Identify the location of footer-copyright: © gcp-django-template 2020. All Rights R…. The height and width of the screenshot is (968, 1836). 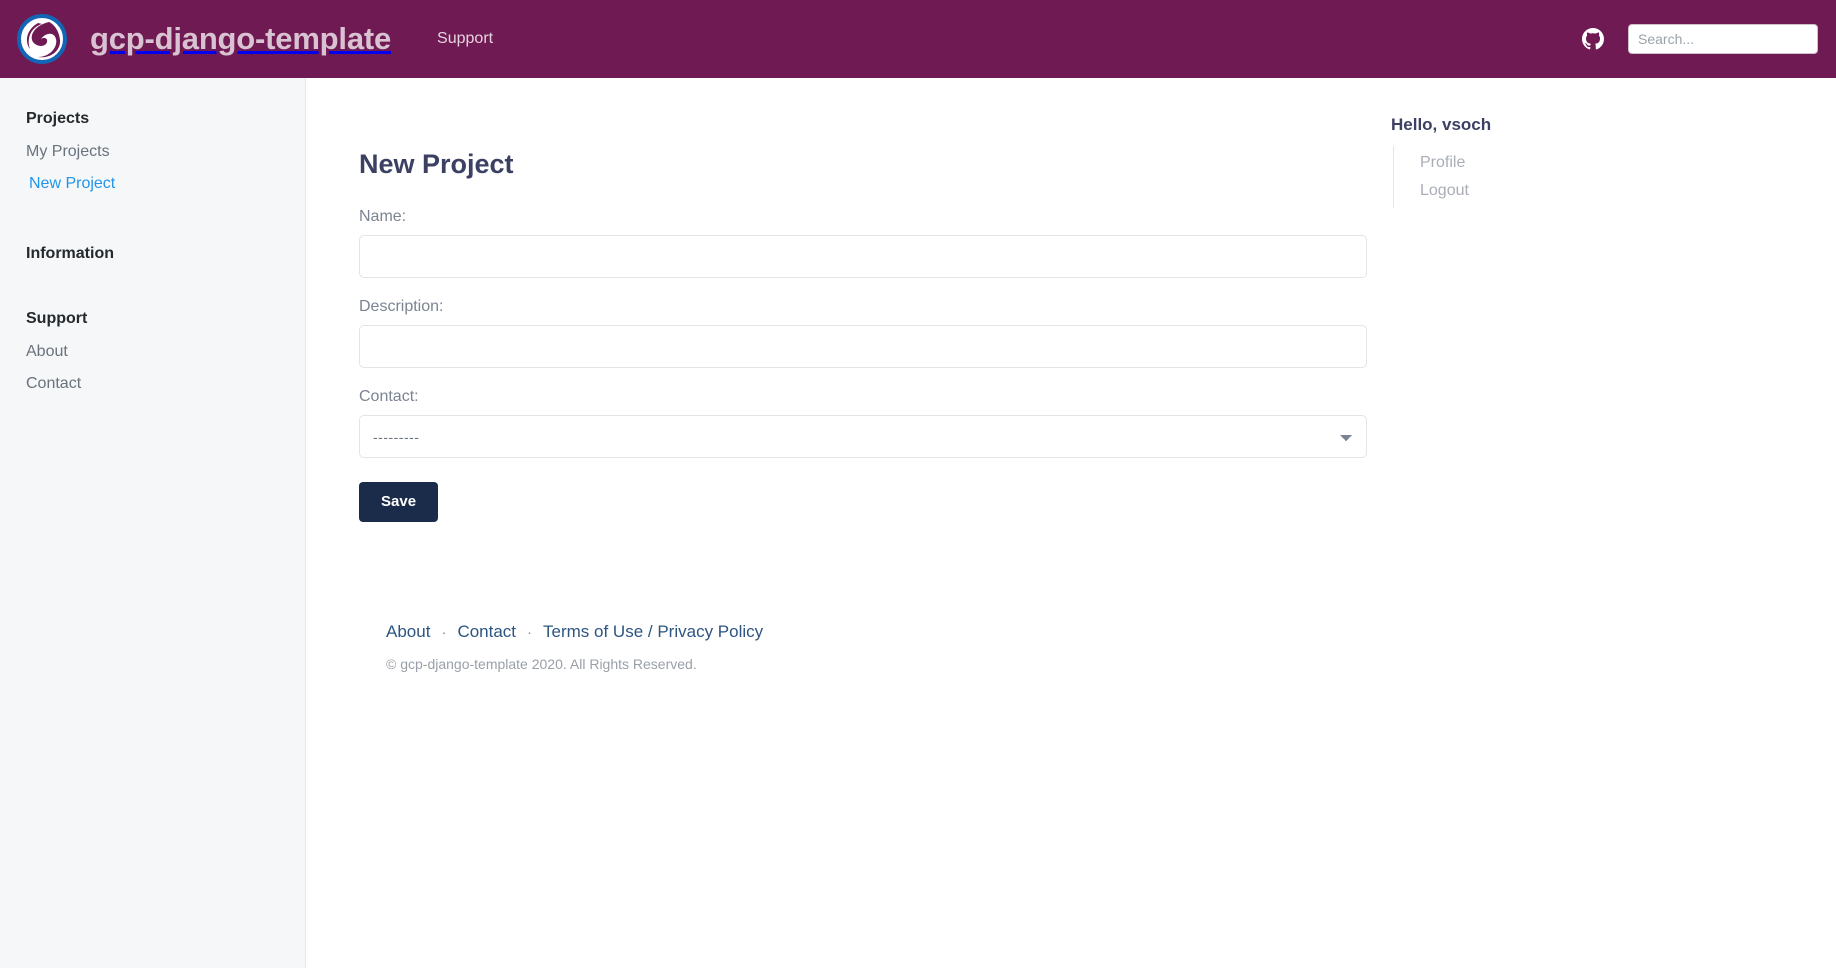
(541, 664).